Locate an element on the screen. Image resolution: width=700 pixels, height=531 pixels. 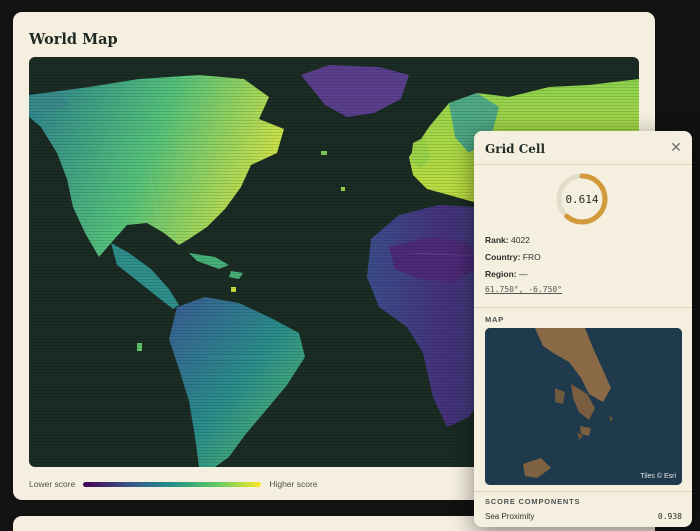
country-label: Country: is located at coordinates (503, 257).